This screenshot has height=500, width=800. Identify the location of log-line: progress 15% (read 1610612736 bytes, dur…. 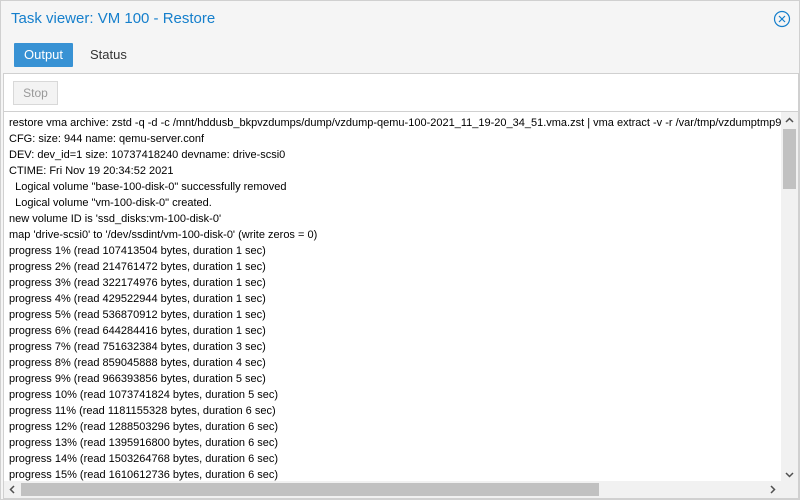
(144, 475).